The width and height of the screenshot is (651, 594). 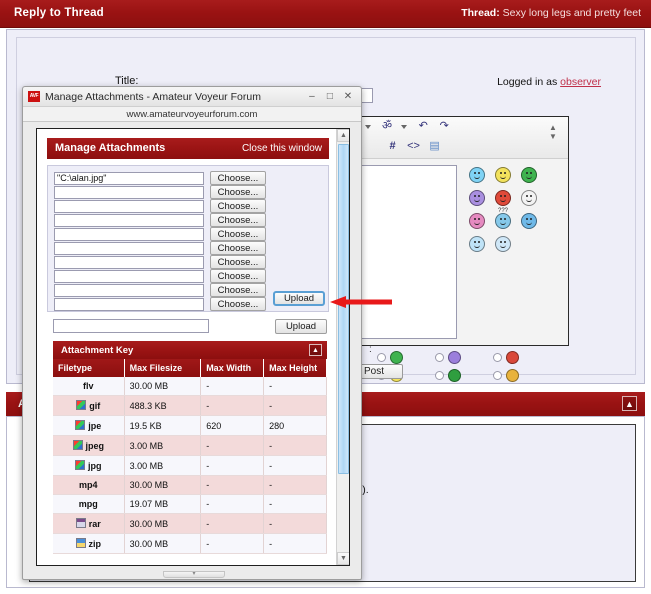 I want to click on page-scrollbar: ▲ ▼, so click(x=342, y=347).